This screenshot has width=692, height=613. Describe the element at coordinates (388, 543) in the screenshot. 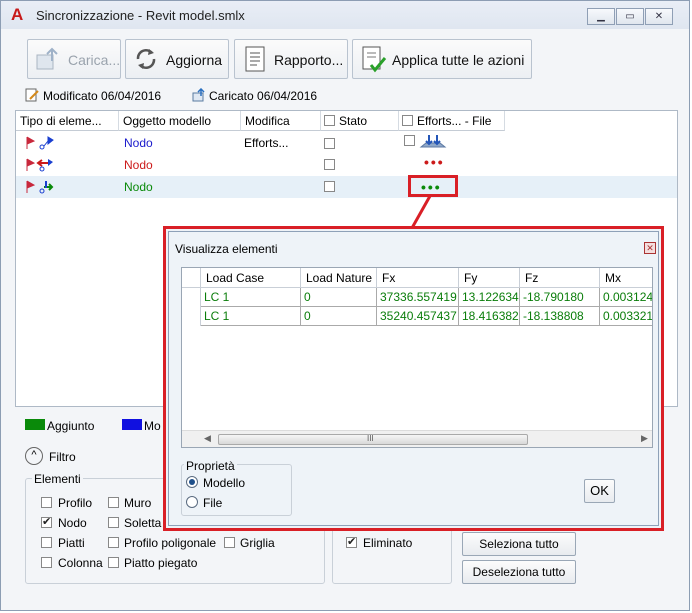

I see `filter-deleted-label: Eliminato` at that location.